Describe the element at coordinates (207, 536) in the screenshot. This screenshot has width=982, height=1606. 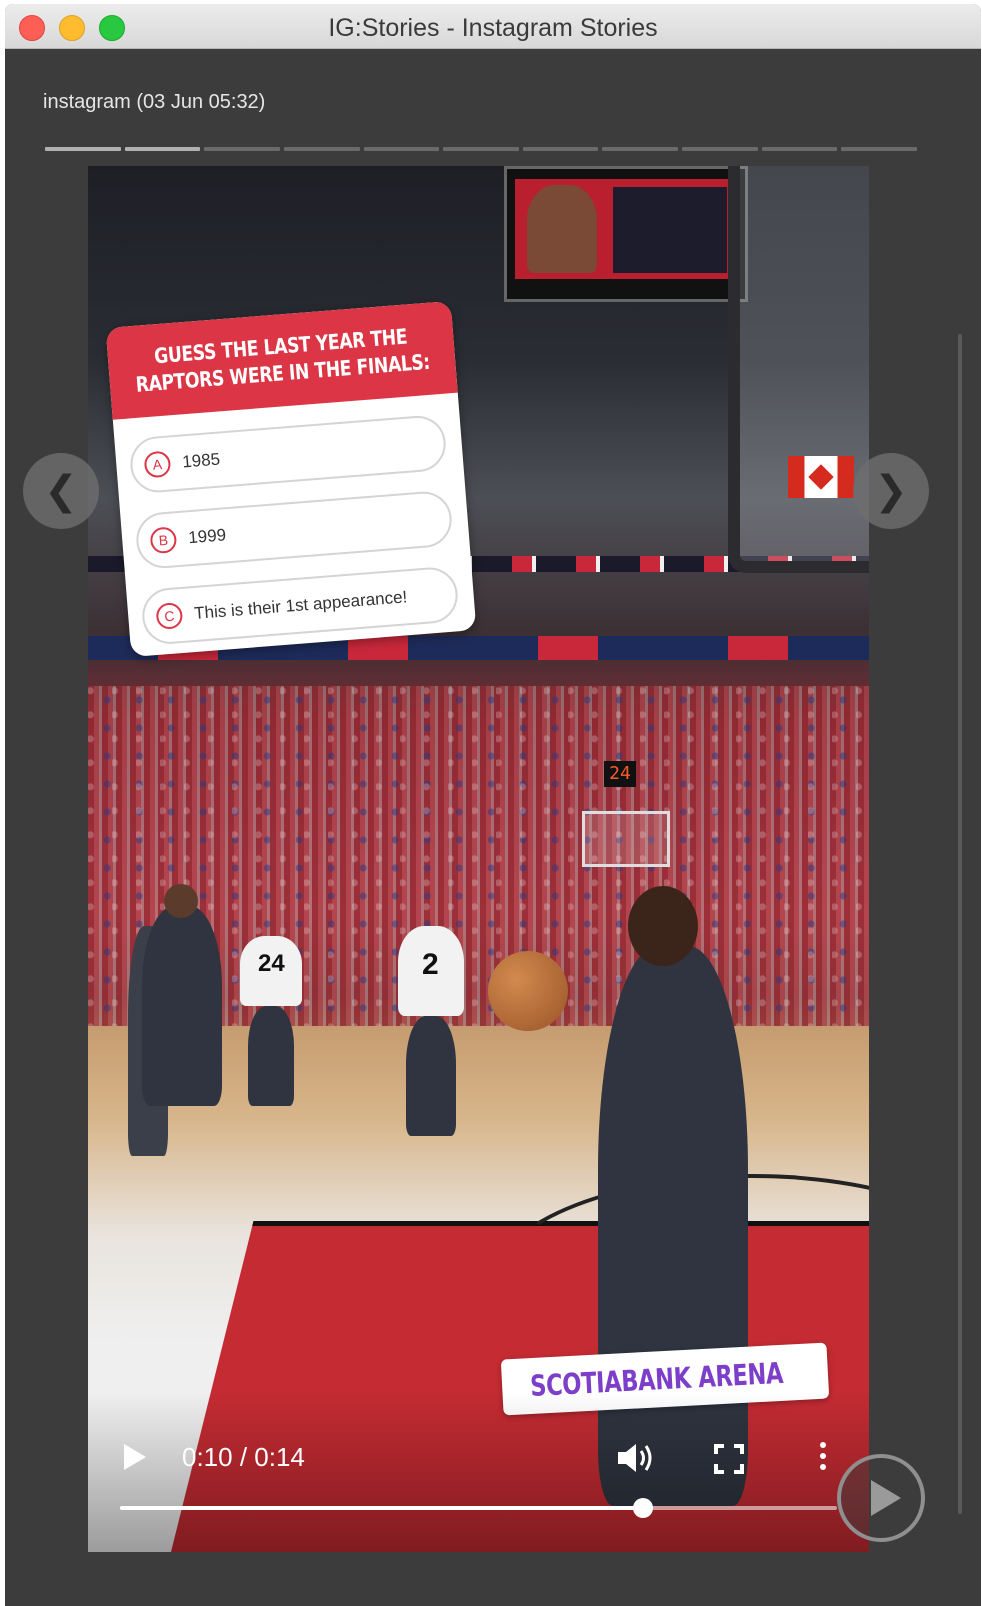
I see `option-text-b: 1999` at that location.